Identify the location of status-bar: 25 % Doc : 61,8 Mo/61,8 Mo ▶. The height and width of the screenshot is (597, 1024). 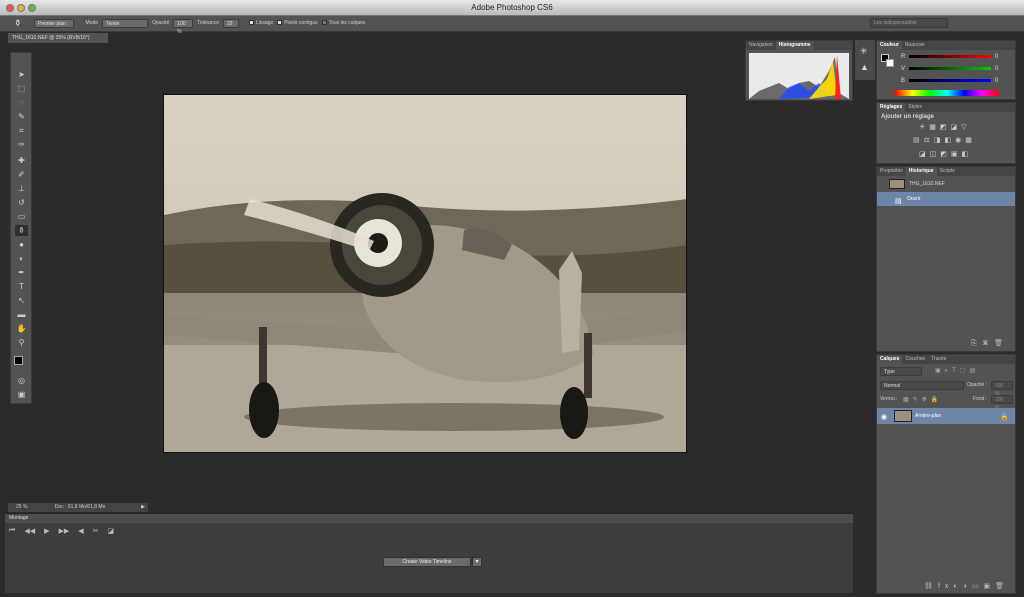
(78, 507).